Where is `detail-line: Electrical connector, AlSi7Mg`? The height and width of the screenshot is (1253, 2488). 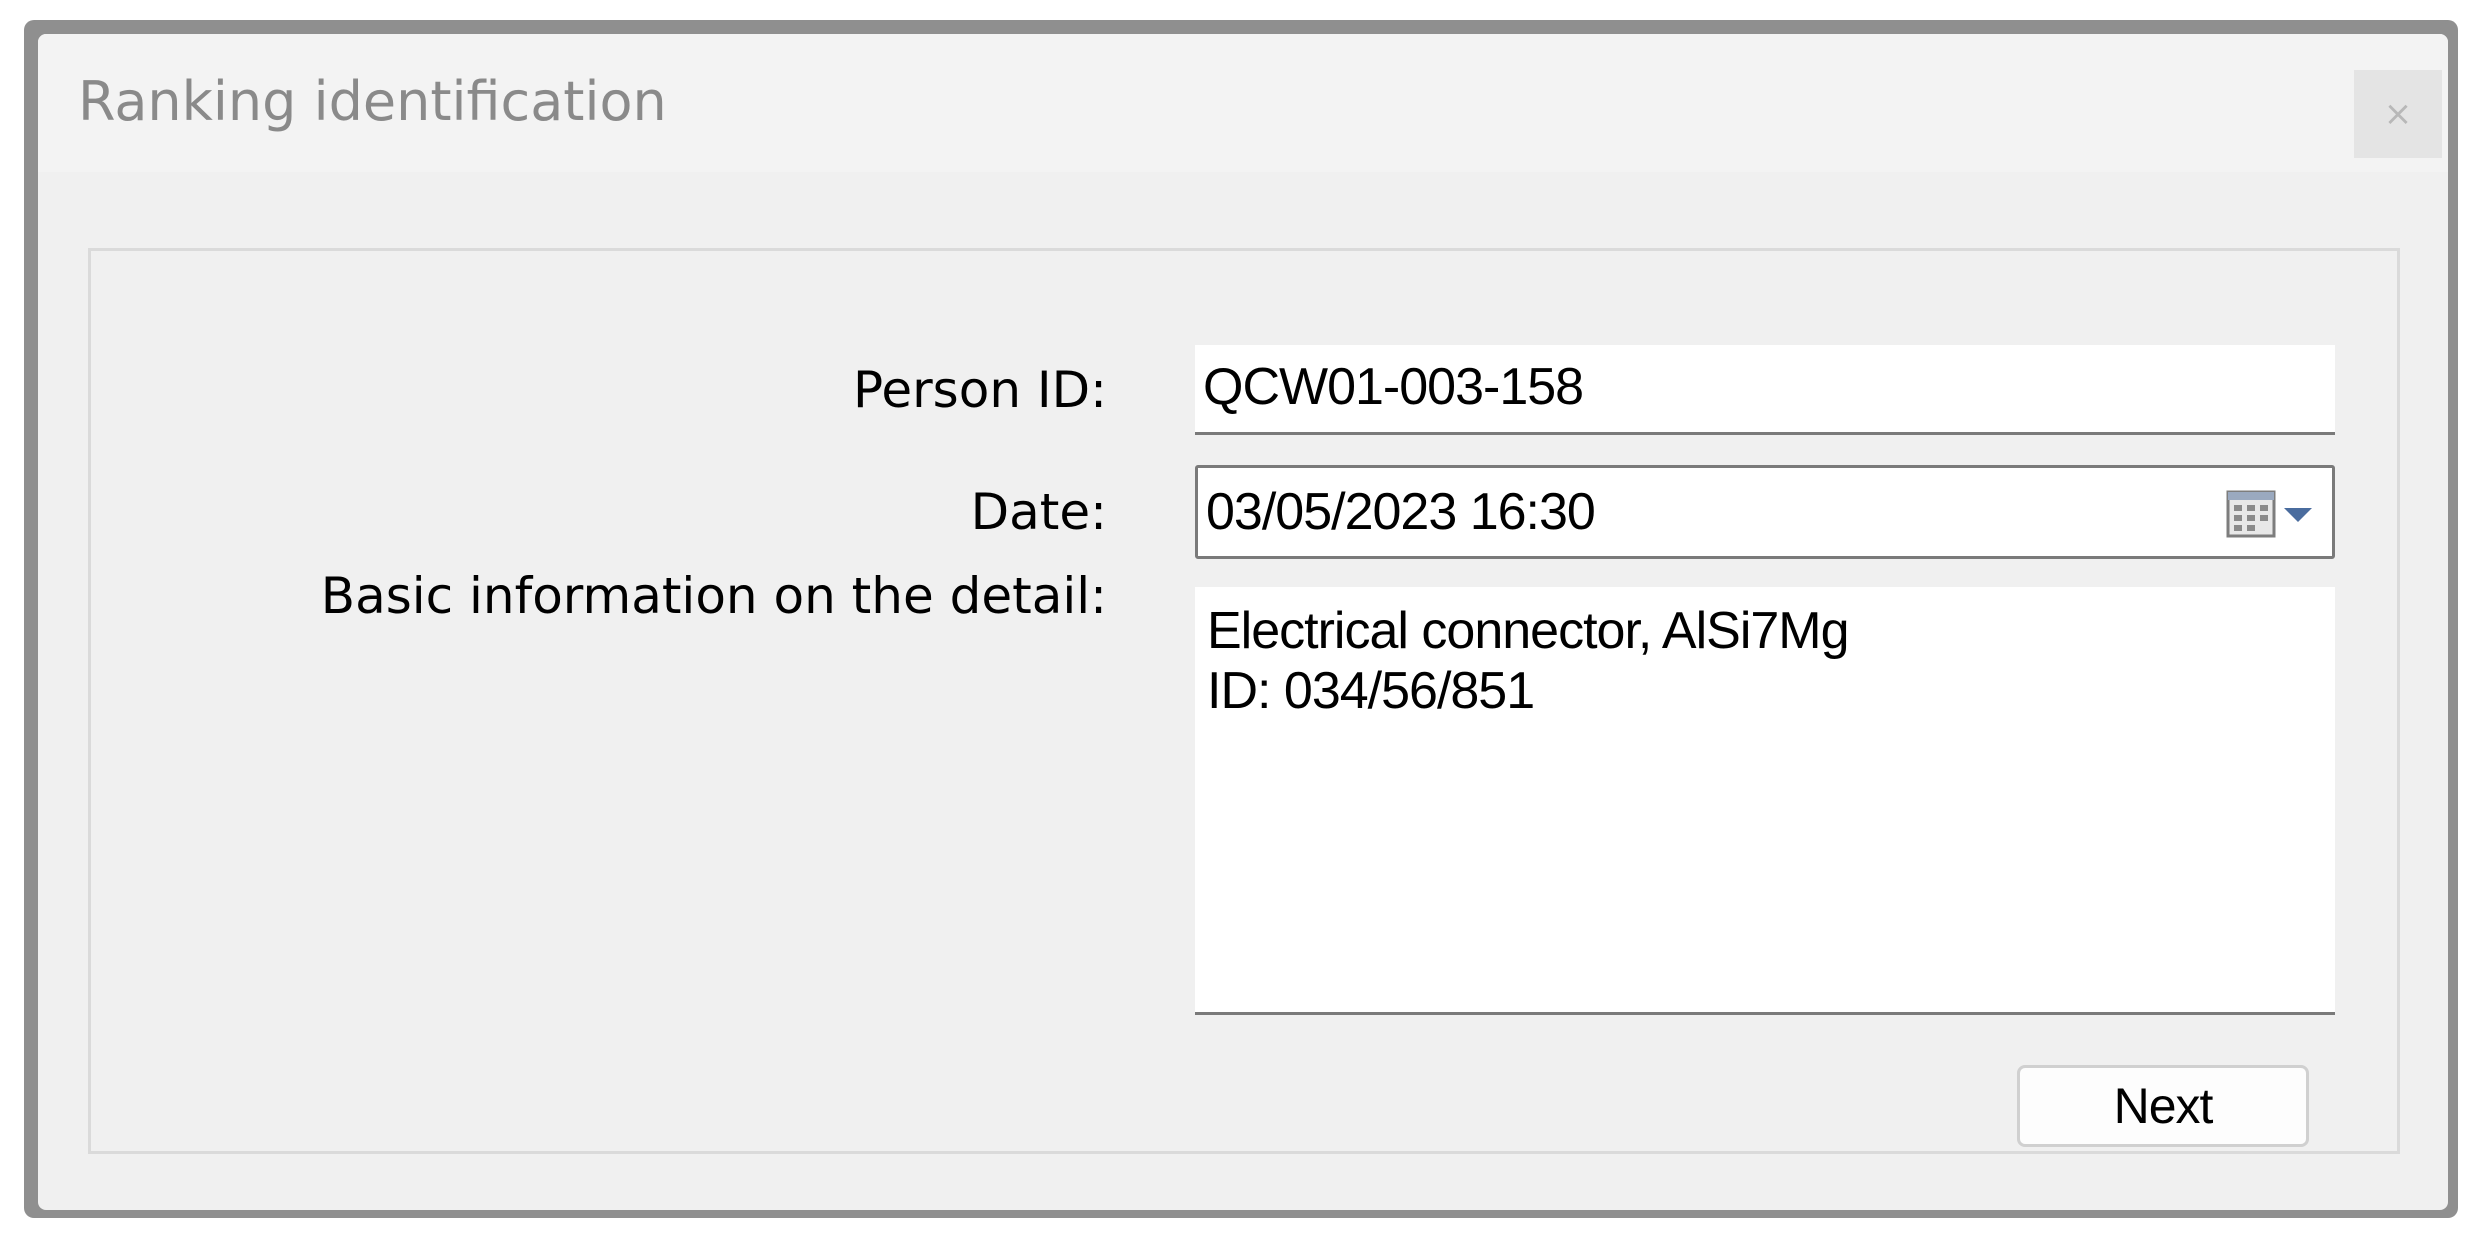 detail-line: Electrical connector, AlSi7Mg is located at coordinates (1528, 631).